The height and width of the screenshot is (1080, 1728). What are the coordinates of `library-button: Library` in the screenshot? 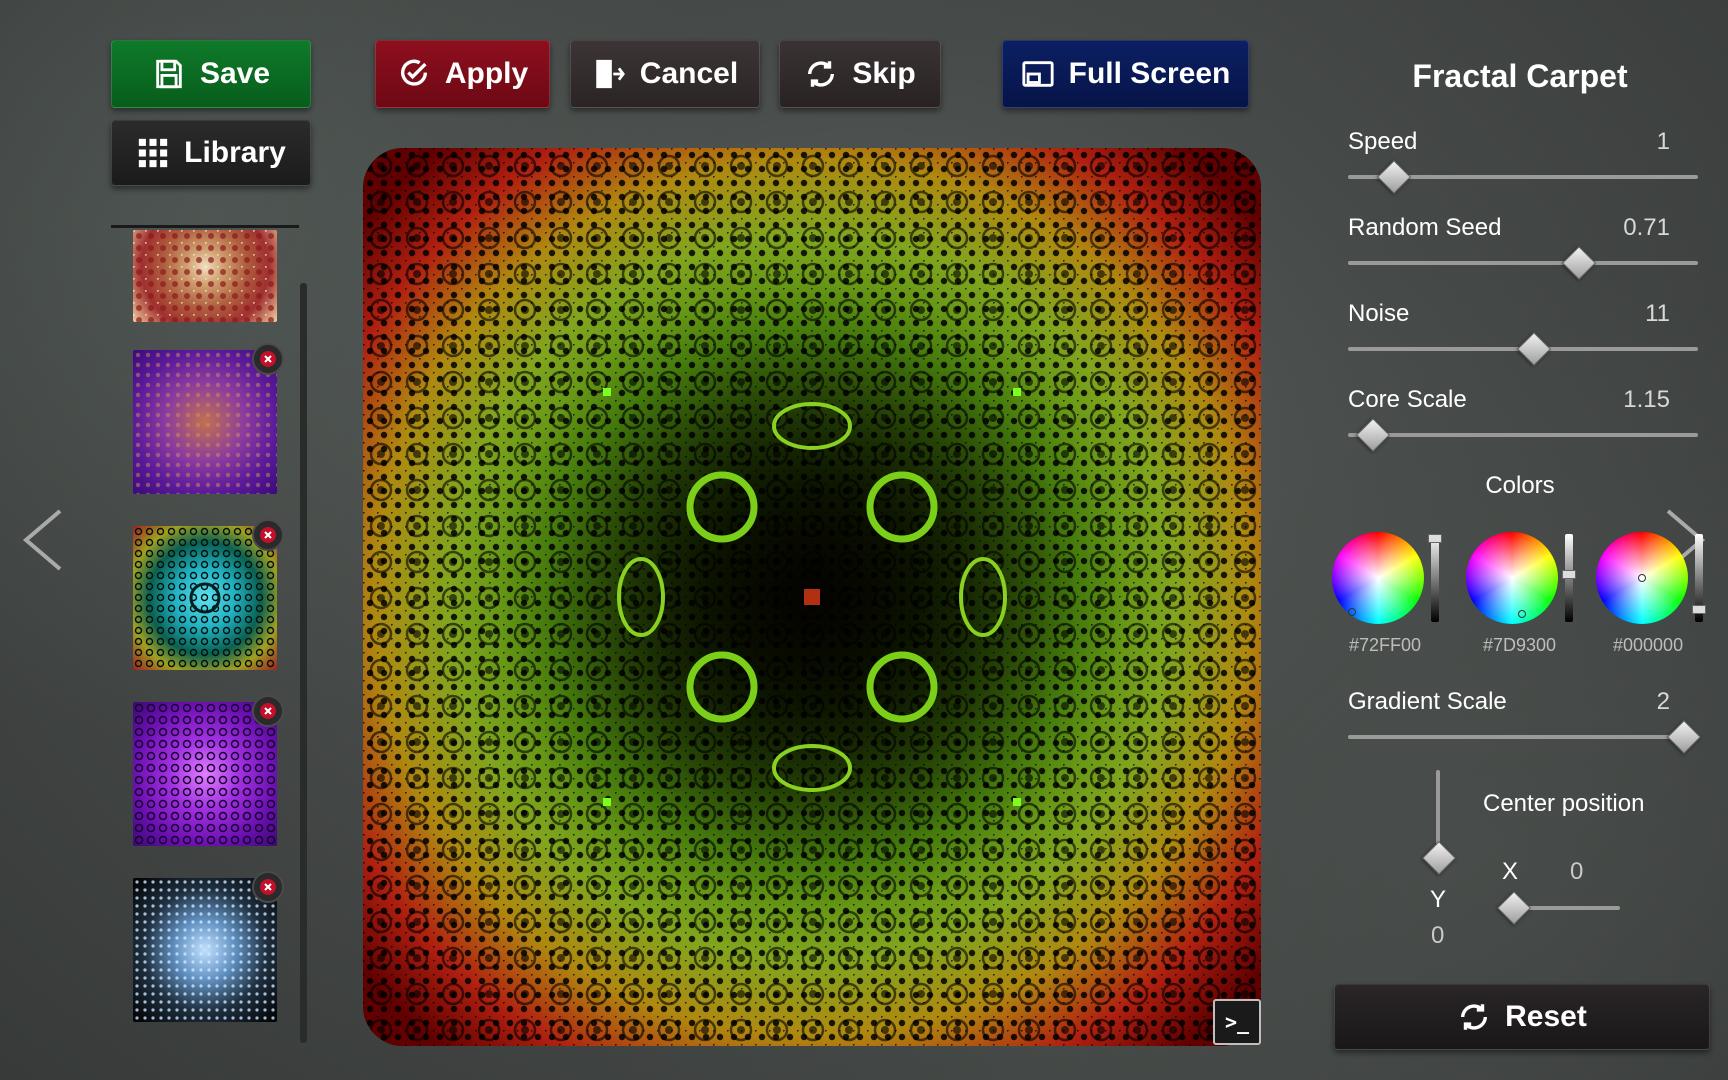 It's located at (211, 153).